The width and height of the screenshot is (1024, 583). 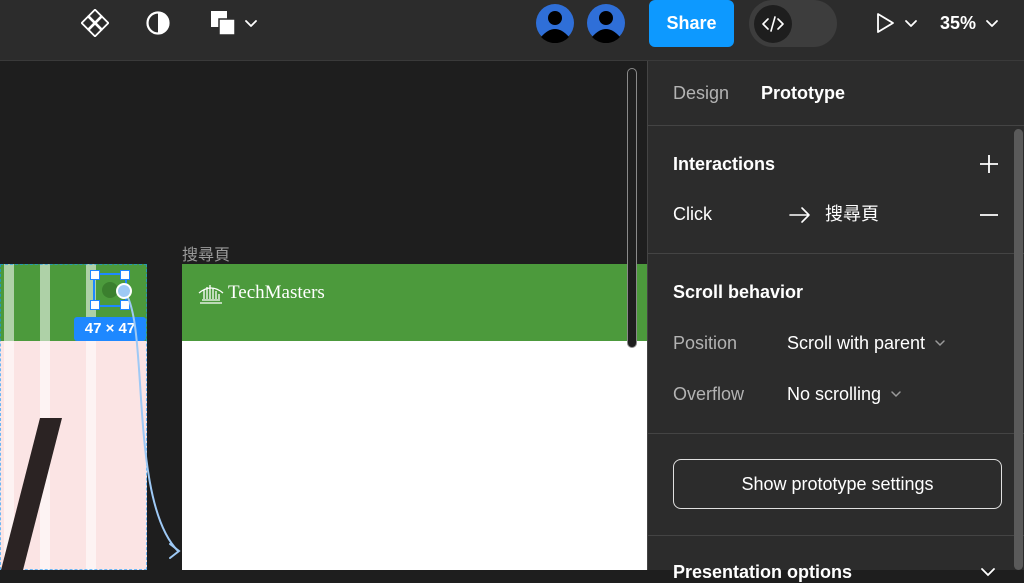 I want to click on interaction-destination: 搜尋頁, so click(x=852, y=214).